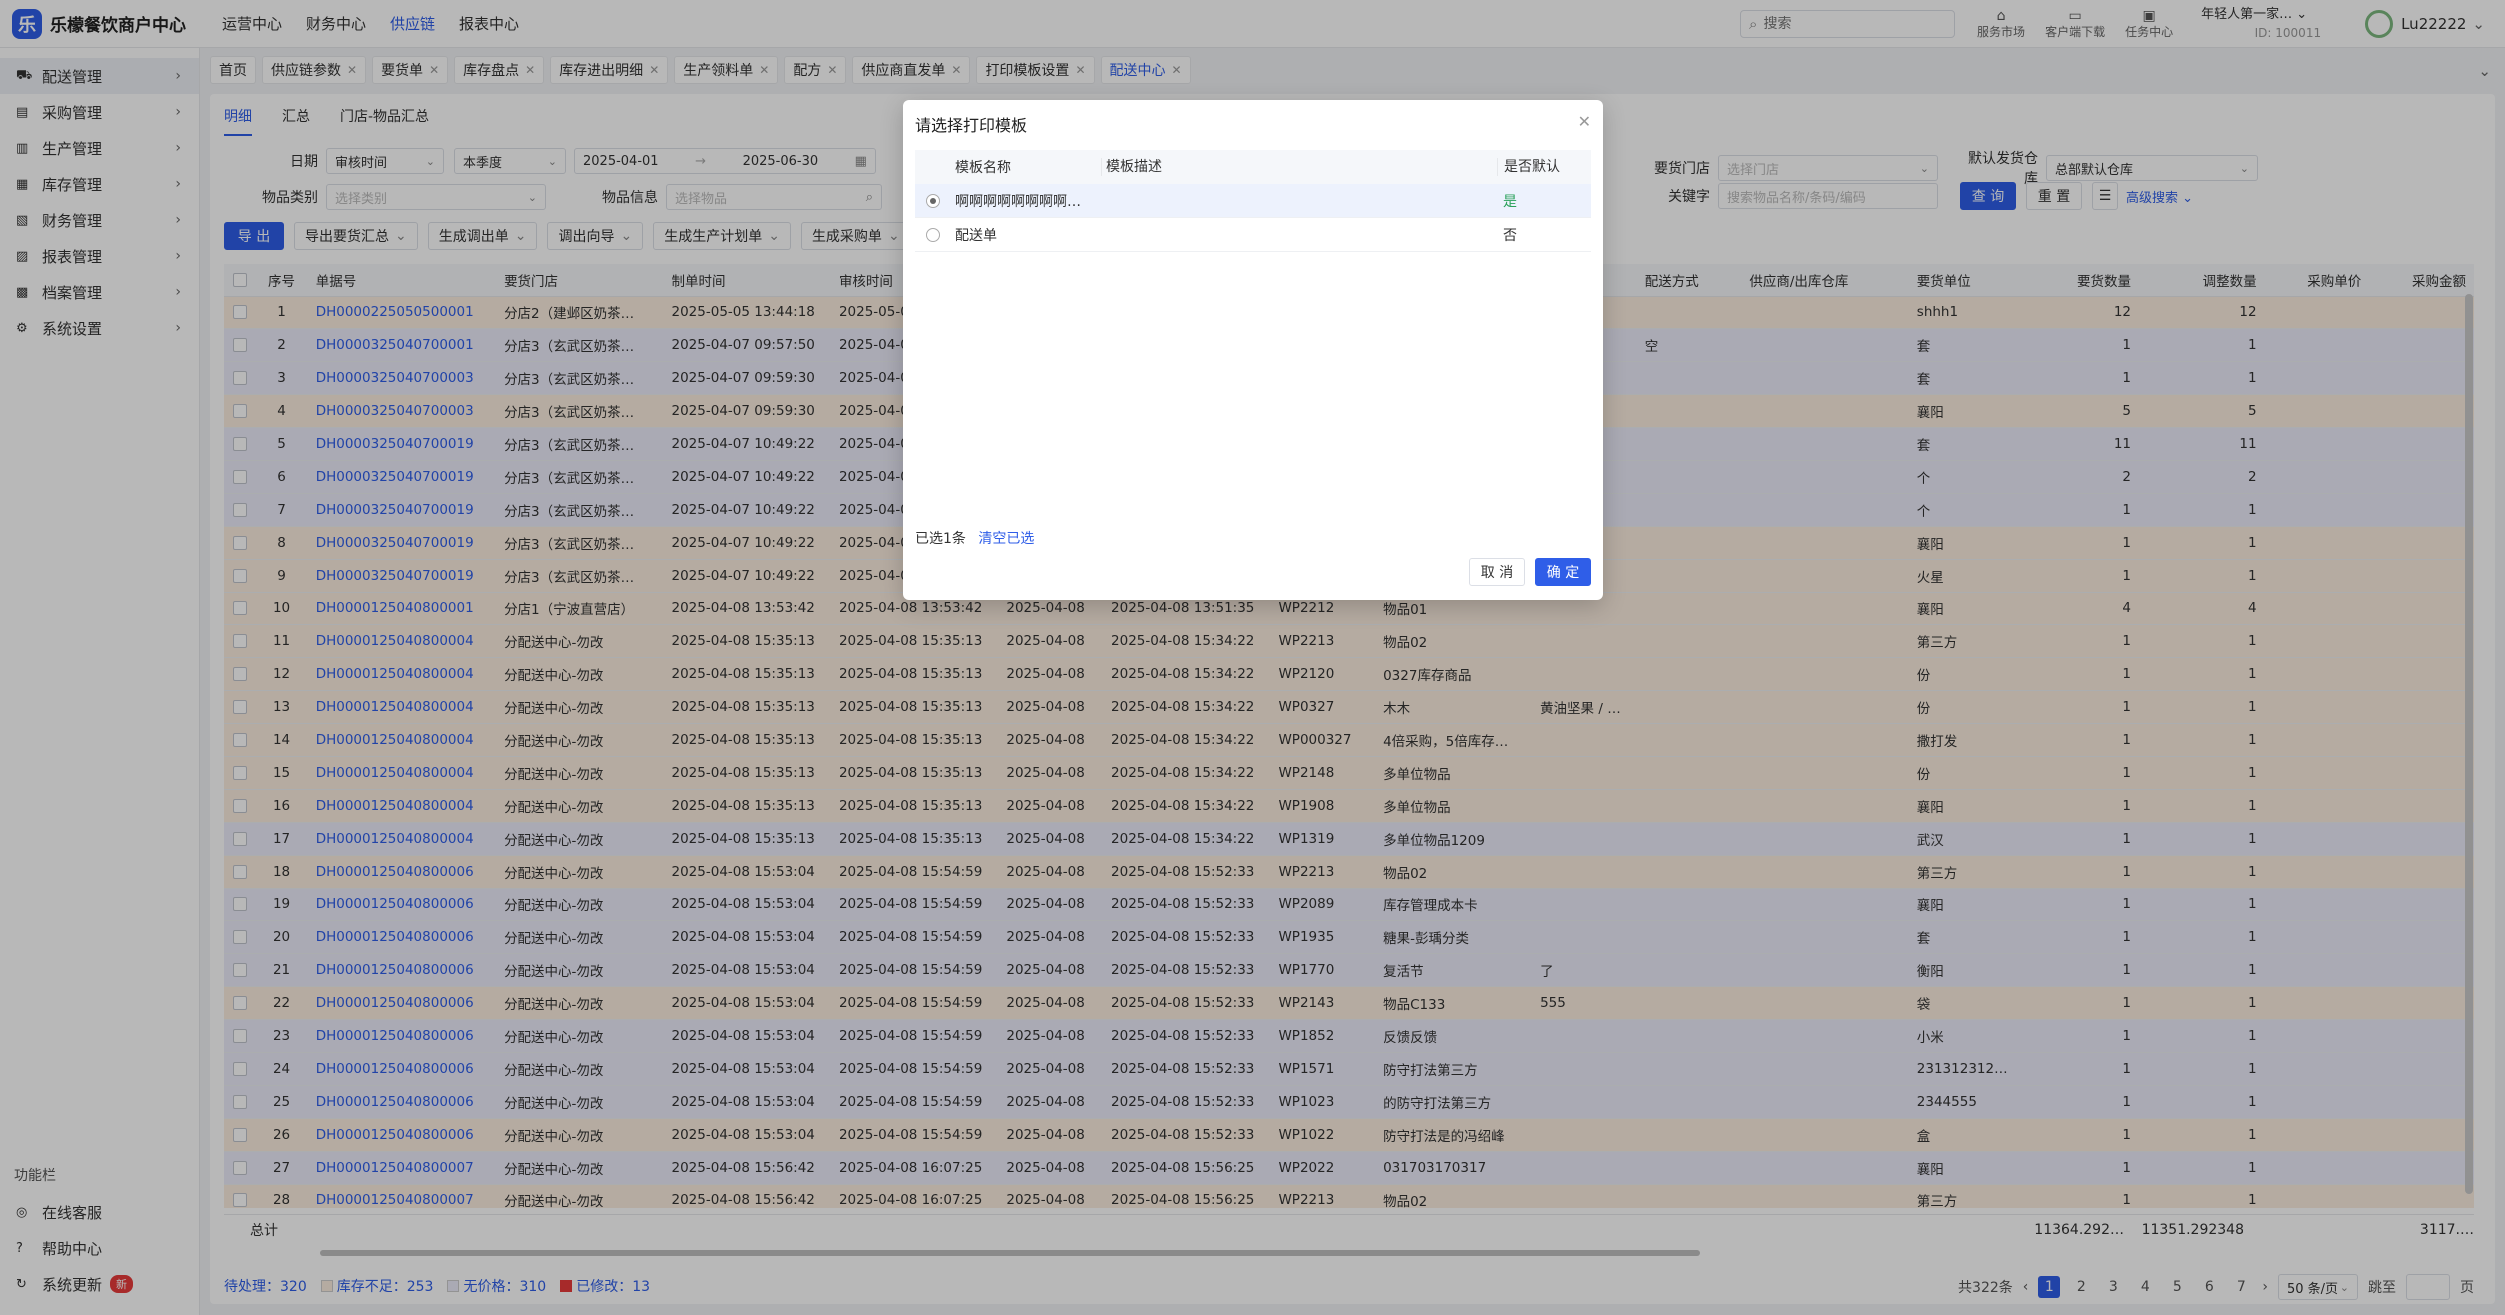 The width and height of the screenshot is (2505, 1315). What do you see at coordinates (1544, 167) in the screenshot?
I see `col-template-default: 是否默认` at bounding box center [1544, 167].